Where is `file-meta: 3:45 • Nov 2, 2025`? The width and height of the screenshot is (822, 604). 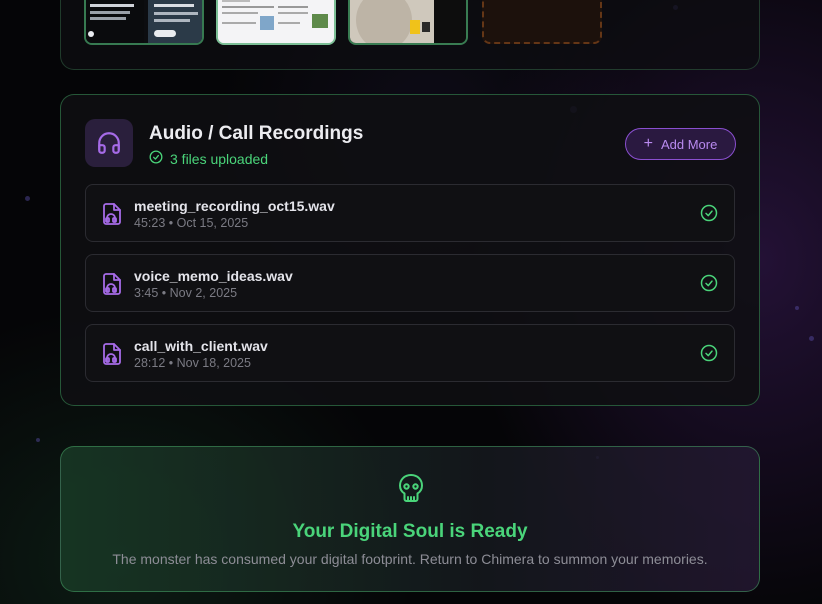
file-meta: 3:45 • Nov 2, 2025 is located at coordinates (186, 293).